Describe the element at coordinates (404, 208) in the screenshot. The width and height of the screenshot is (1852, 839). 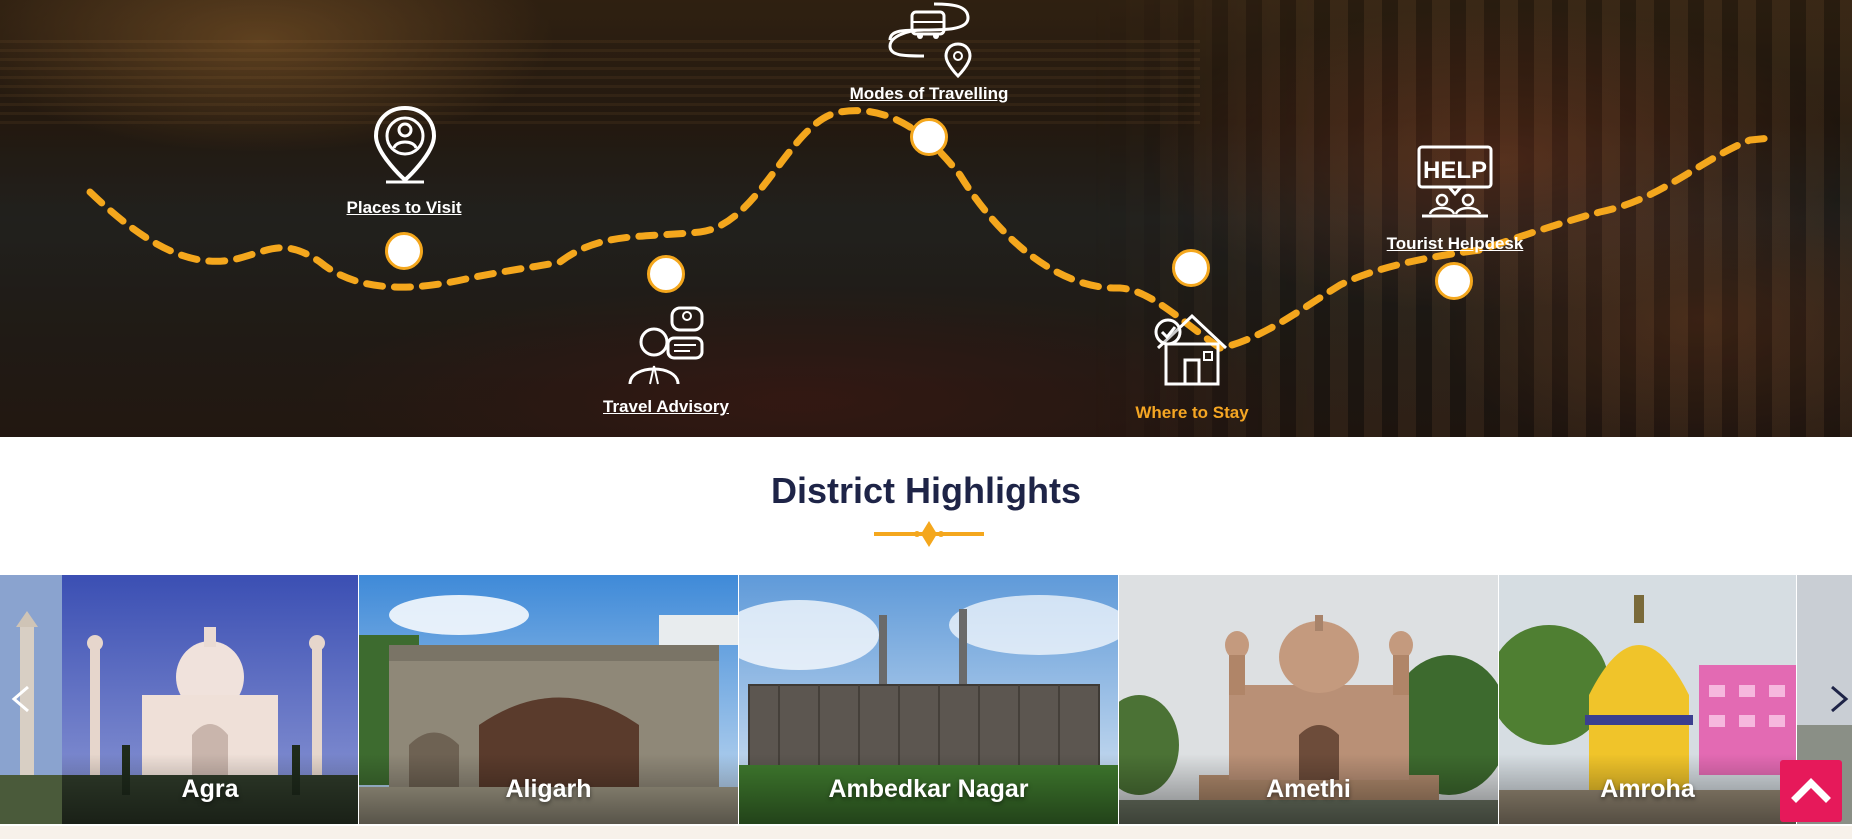
I see `stop-label-places-to-visit: Places to Visit` at that location.